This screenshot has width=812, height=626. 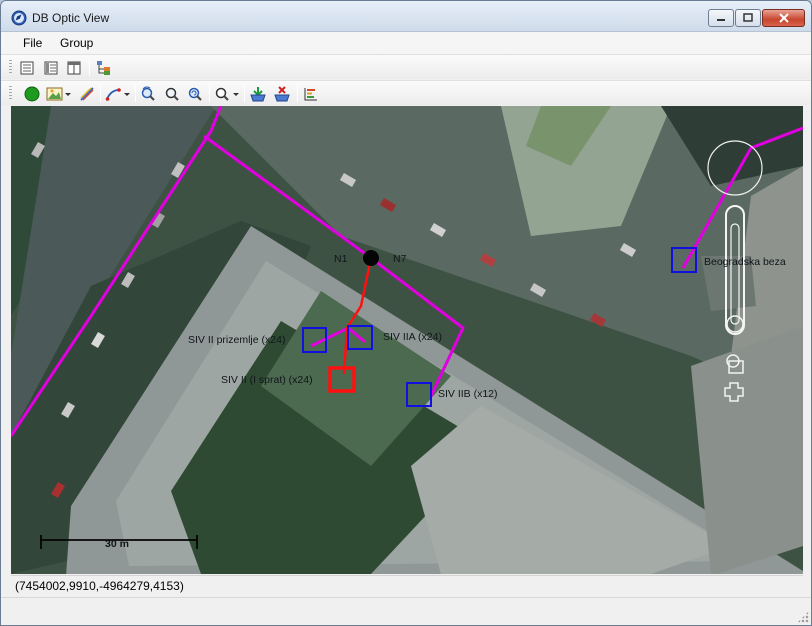 I want to click on zoom-window-icon, so click(x=172, y=94).